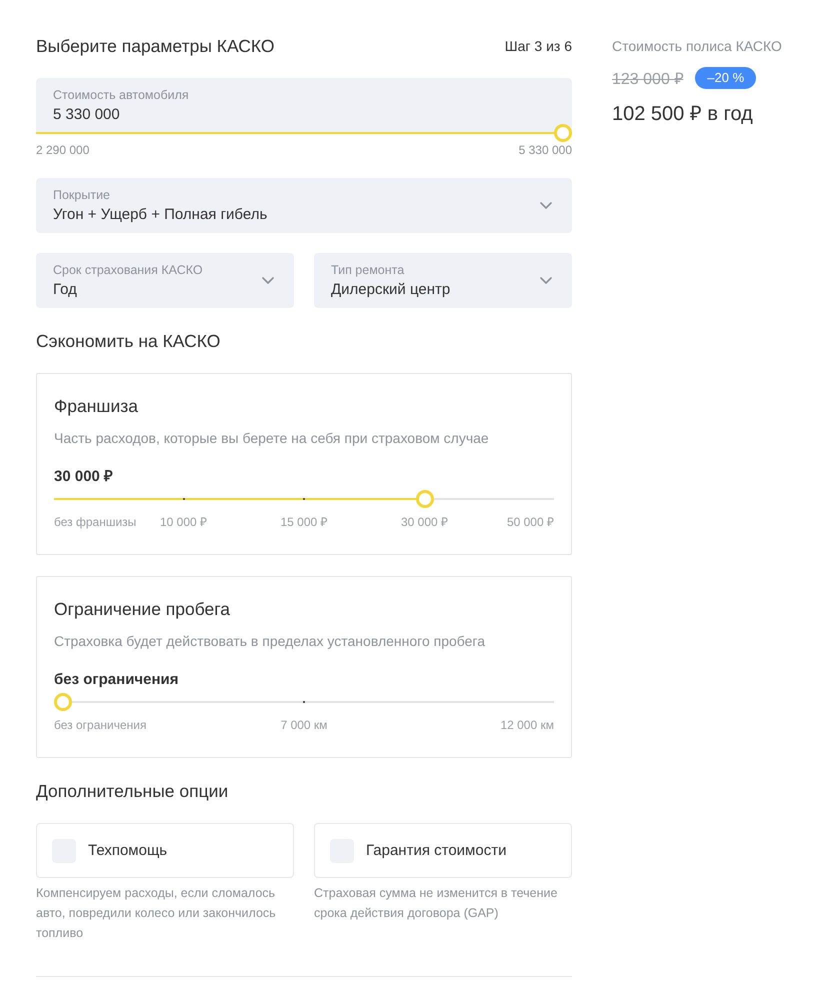 This screenshot has height=987, width=824. I want to click on field-value: Год, so click(65, 290).